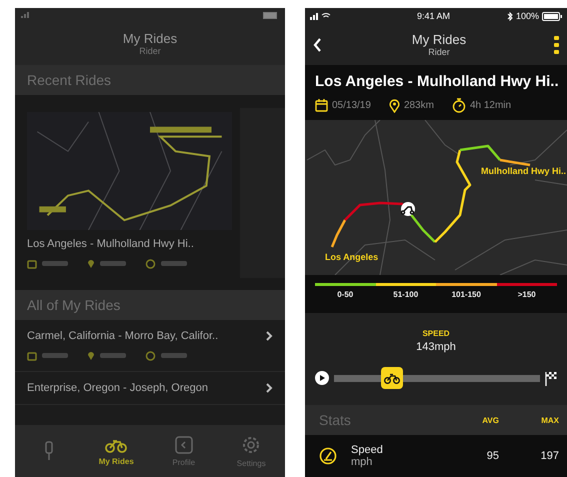  What do you see at coordinates (183, 445) in the screenshot?
I see `profile-card-icon` at bounding box center [183, 445].